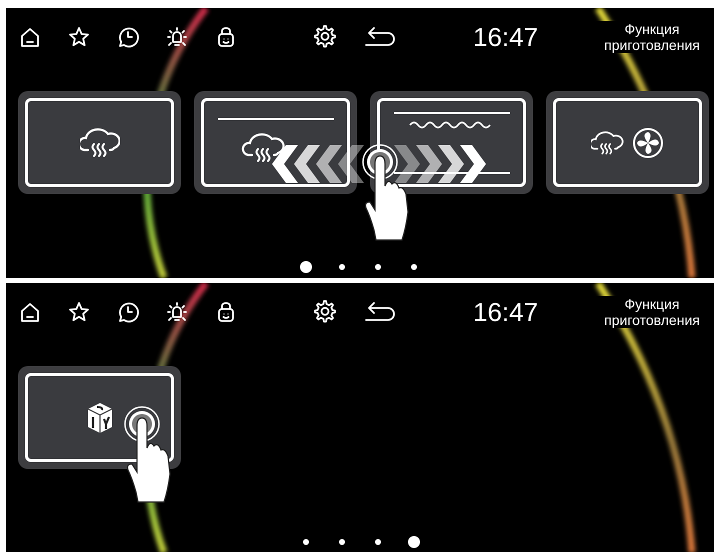 The height and width of the screenshot is (552, 714). What do you see at coordinates (452, 142) in the screenshot?
I see `grill-icon` at bounding box center [452, 142].